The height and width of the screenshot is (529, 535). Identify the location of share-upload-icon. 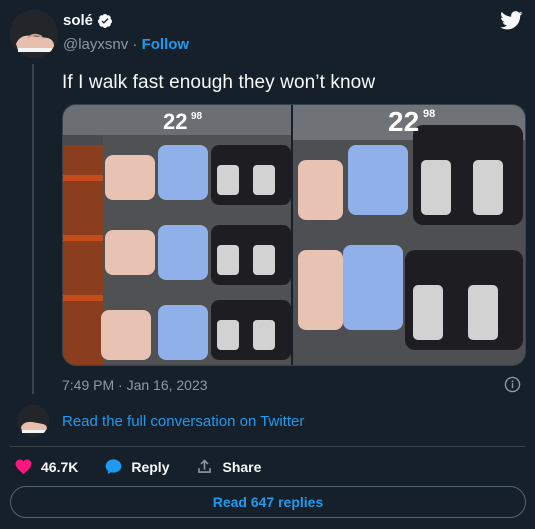
(205, 466).